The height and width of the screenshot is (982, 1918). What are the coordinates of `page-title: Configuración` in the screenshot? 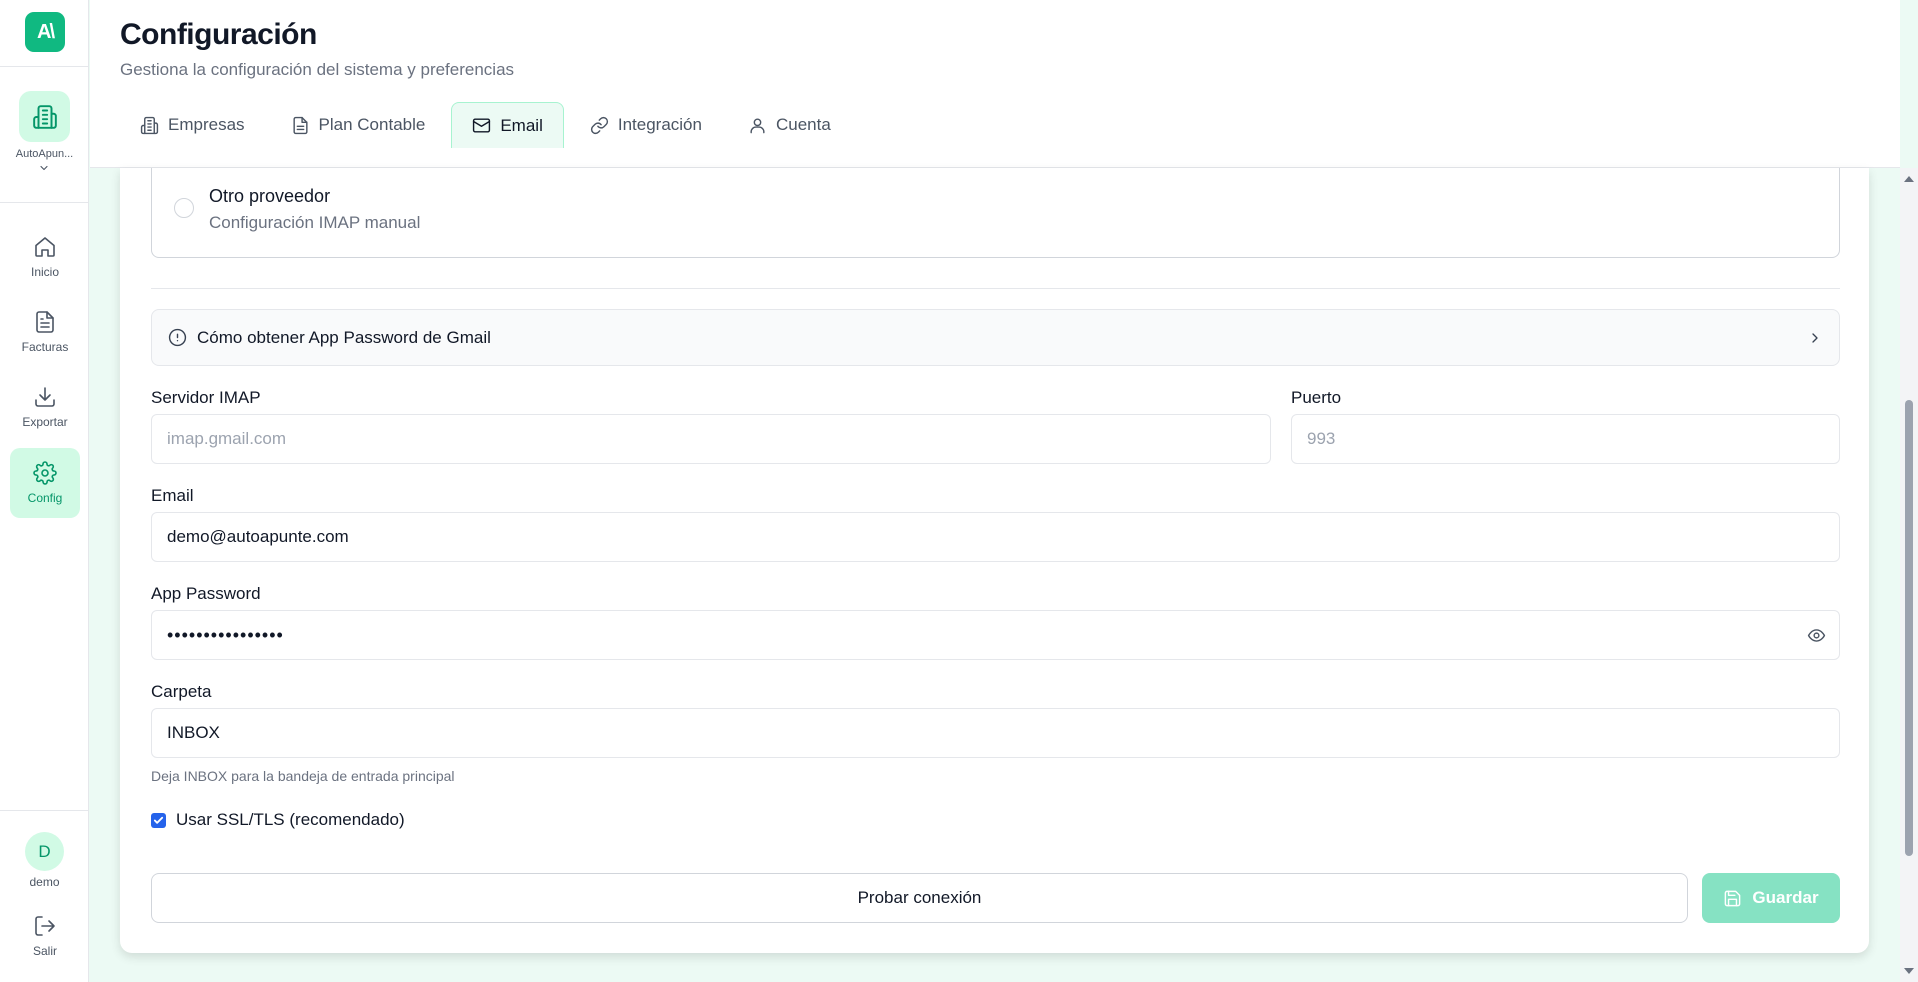 It's located at (218, 34).